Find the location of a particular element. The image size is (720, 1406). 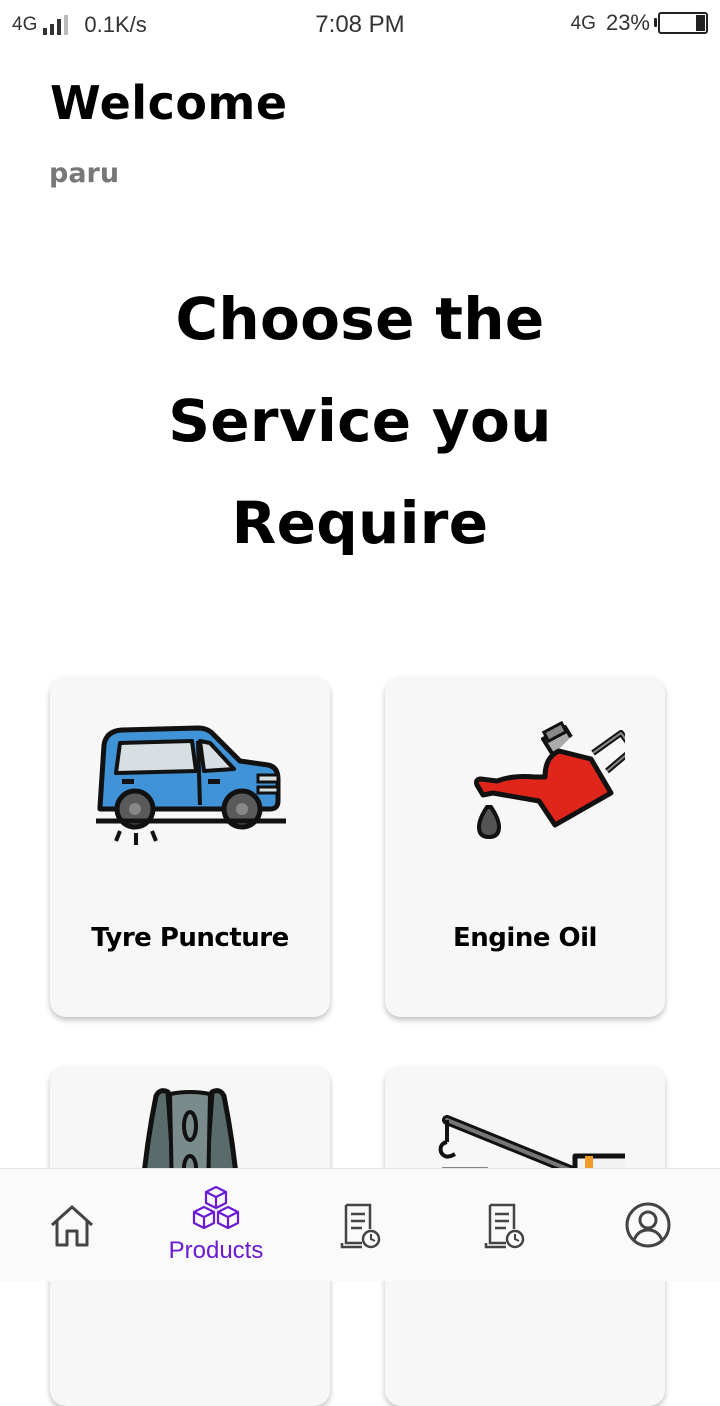

nav-home is located at coordinates (72, 1225).